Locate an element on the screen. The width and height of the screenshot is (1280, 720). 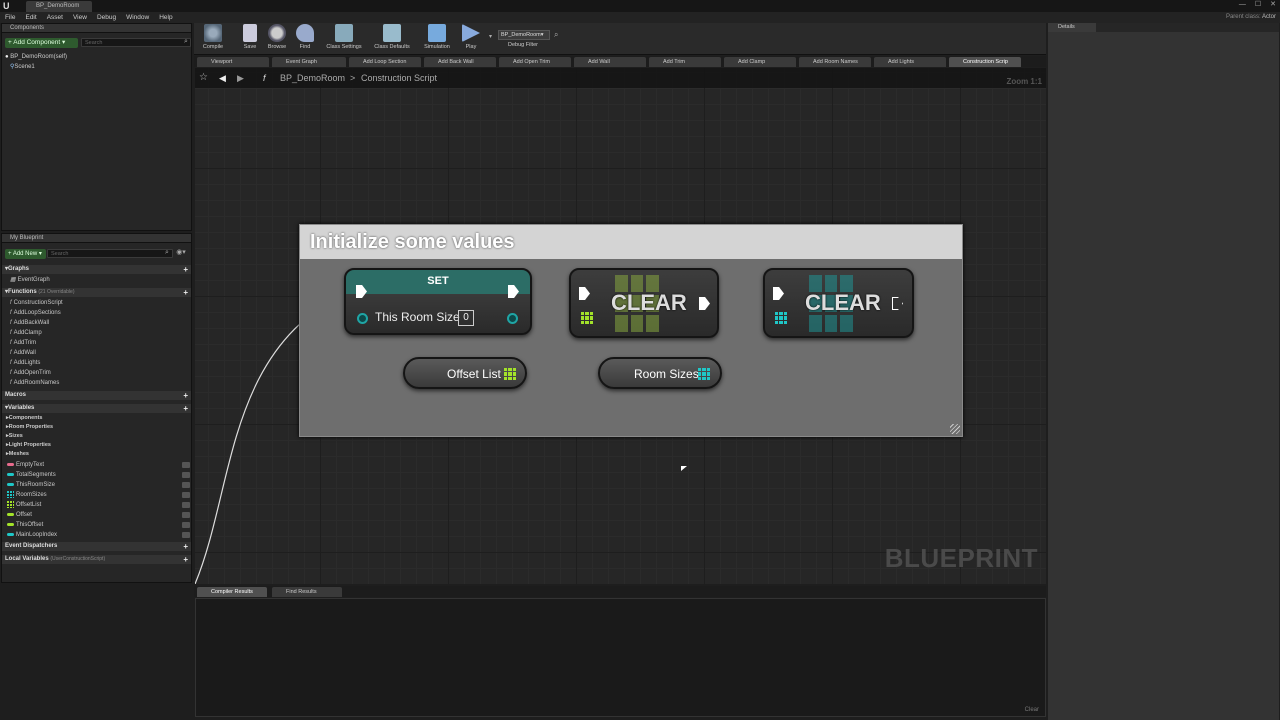
add-component-button: + Add Component ▾ is located at coordinates (41, 43).